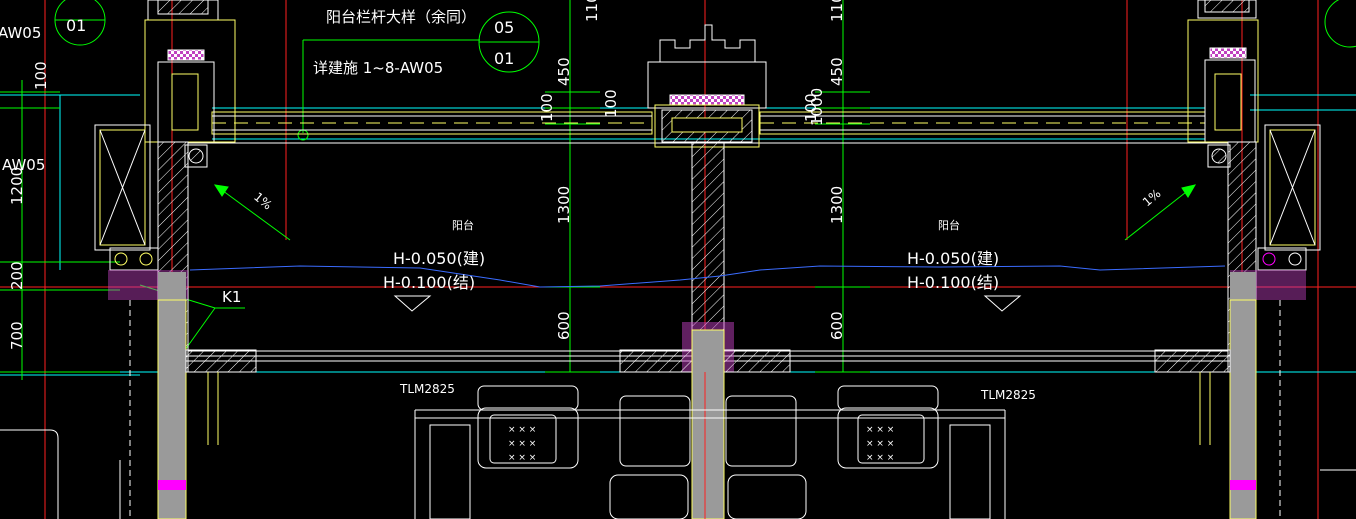  Describe the element at coordinates (592, 11) in the screenshot. I see `dim-mid-1: 1100` at that location.